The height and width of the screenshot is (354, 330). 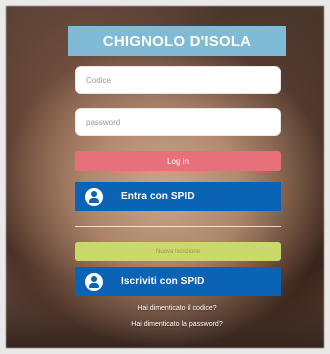 I want to click on register-button: Nuova iscrizione, so click(x=178, y=251).